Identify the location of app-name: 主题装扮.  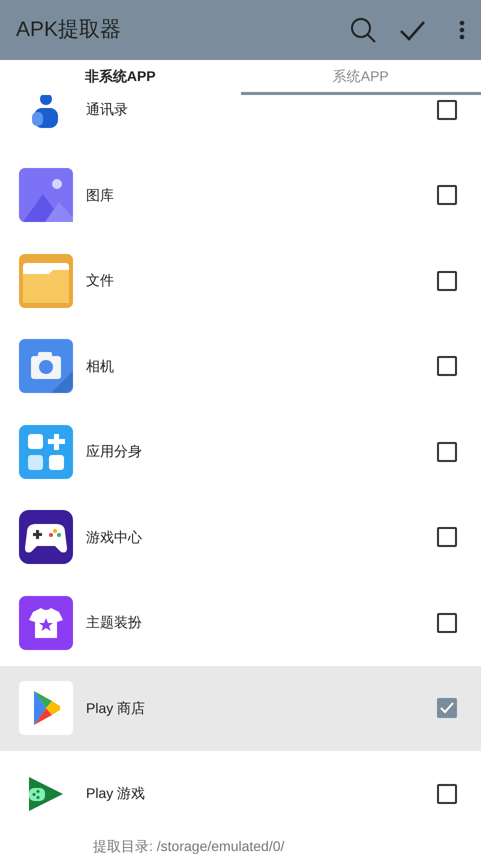
(114, 622).